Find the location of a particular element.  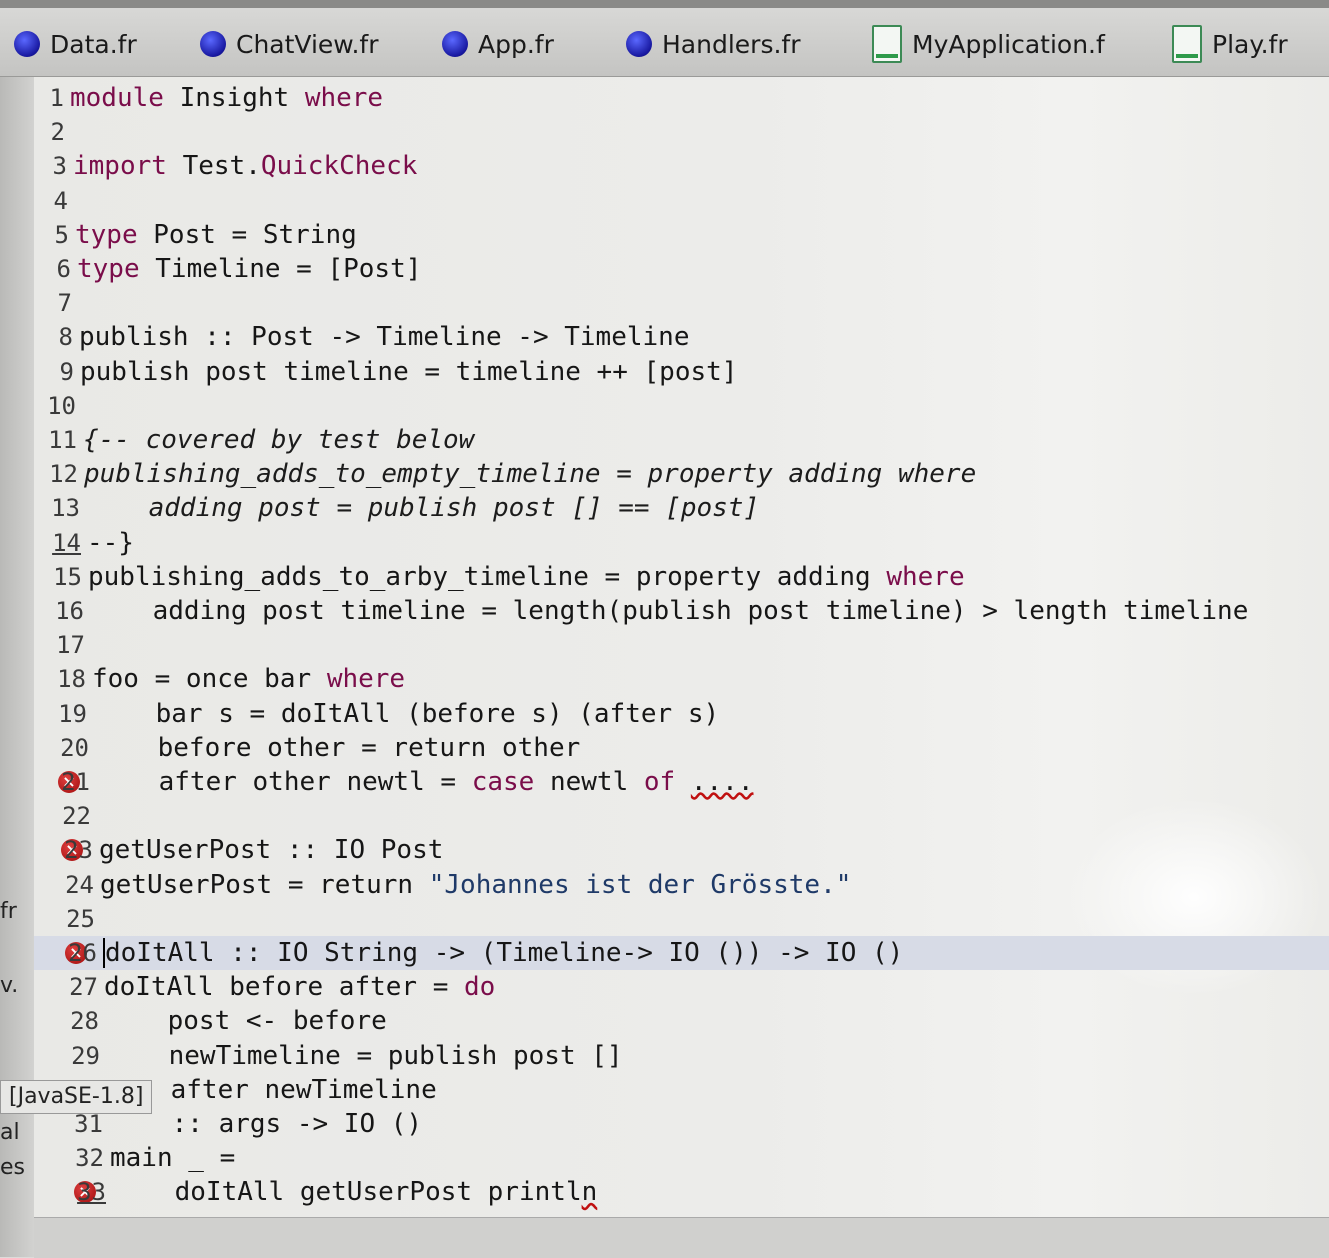

code-token: after newTimeline is located at coordinates (272, 1089).